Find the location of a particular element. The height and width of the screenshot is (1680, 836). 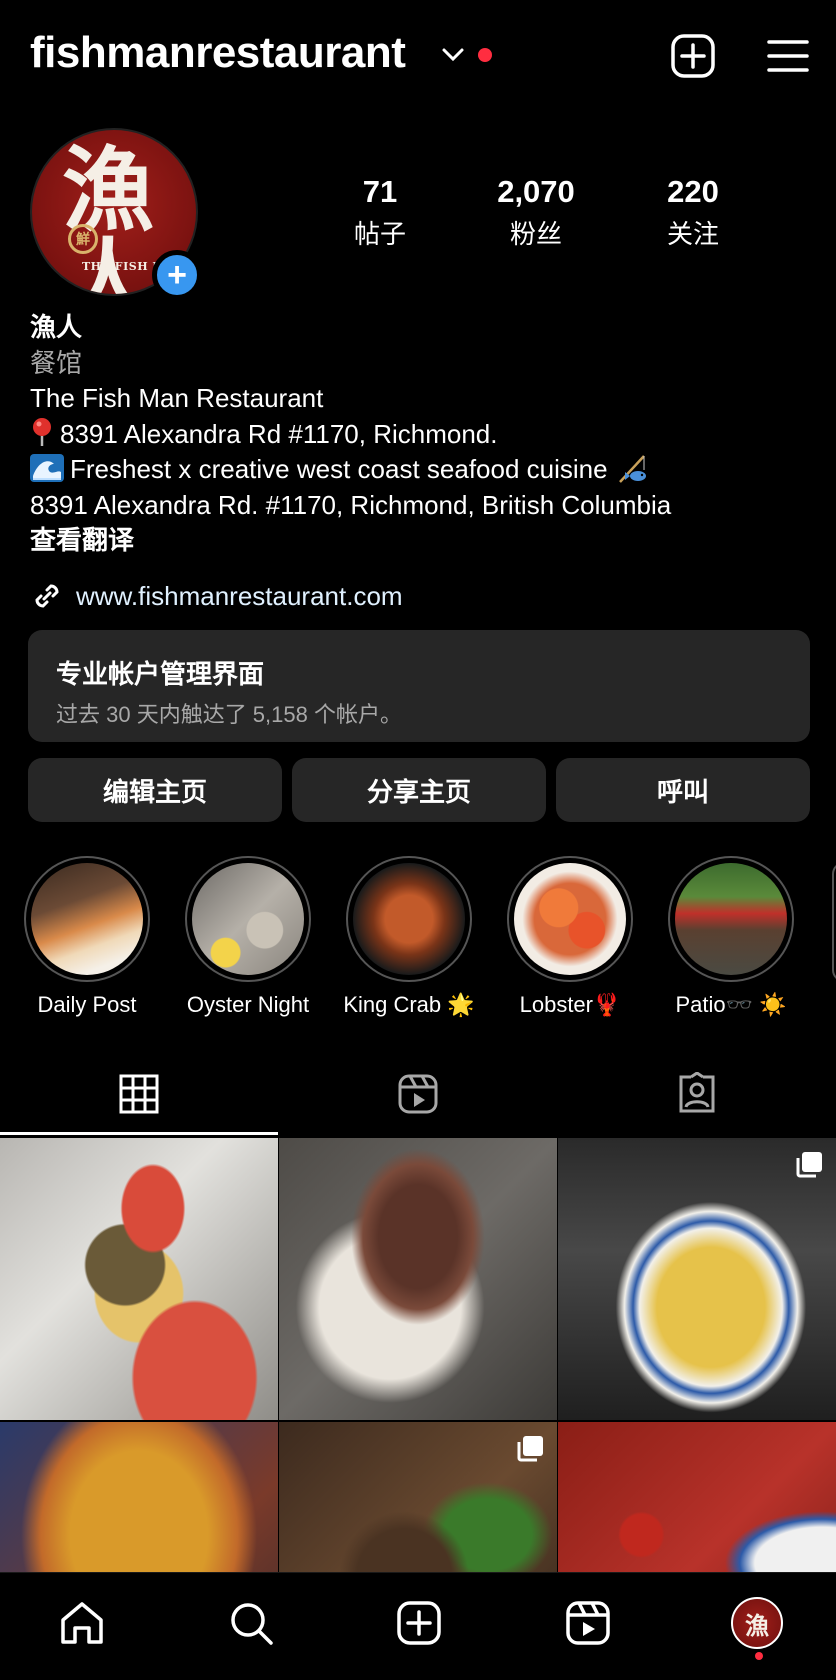

link-icon is located at coordinates (47, 596).